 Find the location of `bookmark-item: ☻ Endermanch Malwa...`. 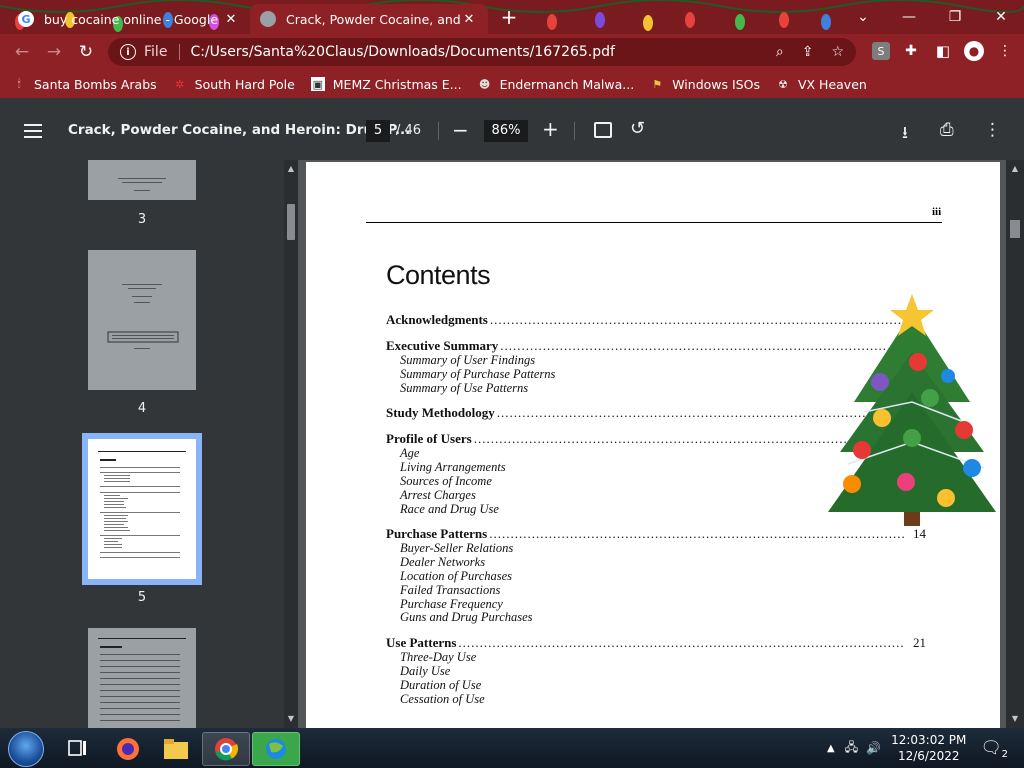

bookmark-item: ☻ Endermanch Malwa... is located at coordinates (556, 84).